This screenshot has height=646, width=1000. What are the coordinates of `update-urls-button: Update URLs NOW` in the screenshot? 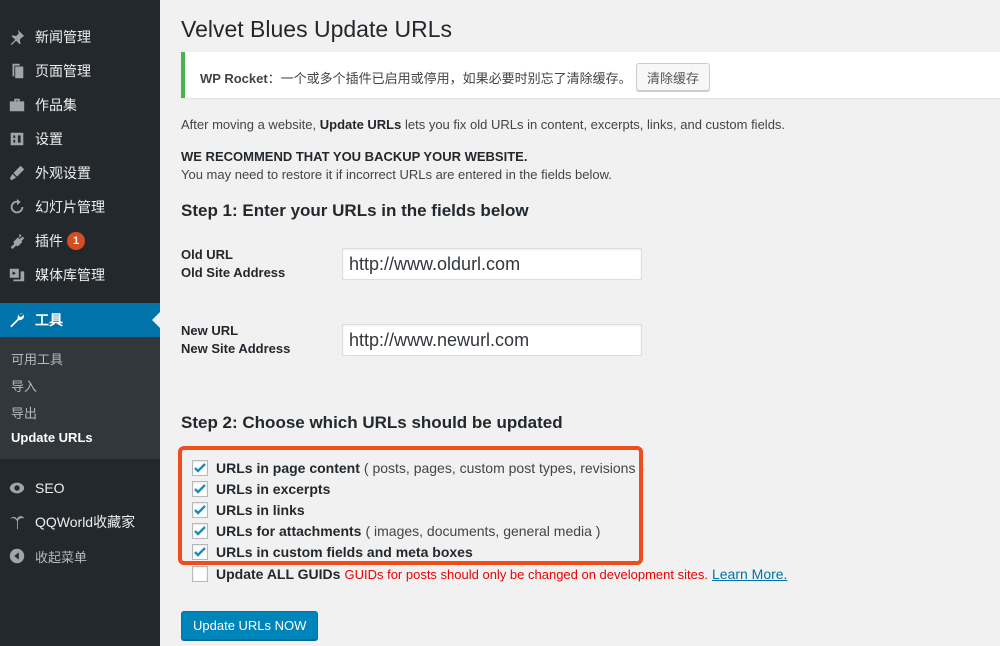 It's located at (250, 625).